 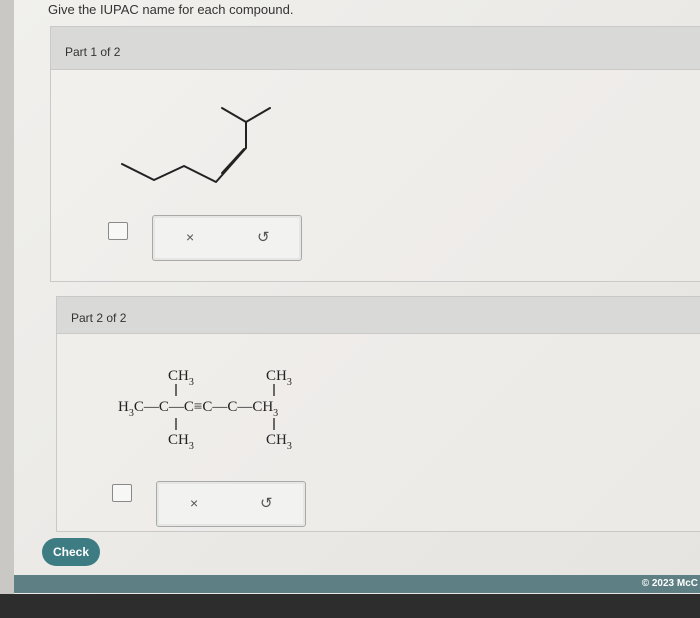 I want to click on part-1-label: Part 1 of 2, so click(x=93, y=52).